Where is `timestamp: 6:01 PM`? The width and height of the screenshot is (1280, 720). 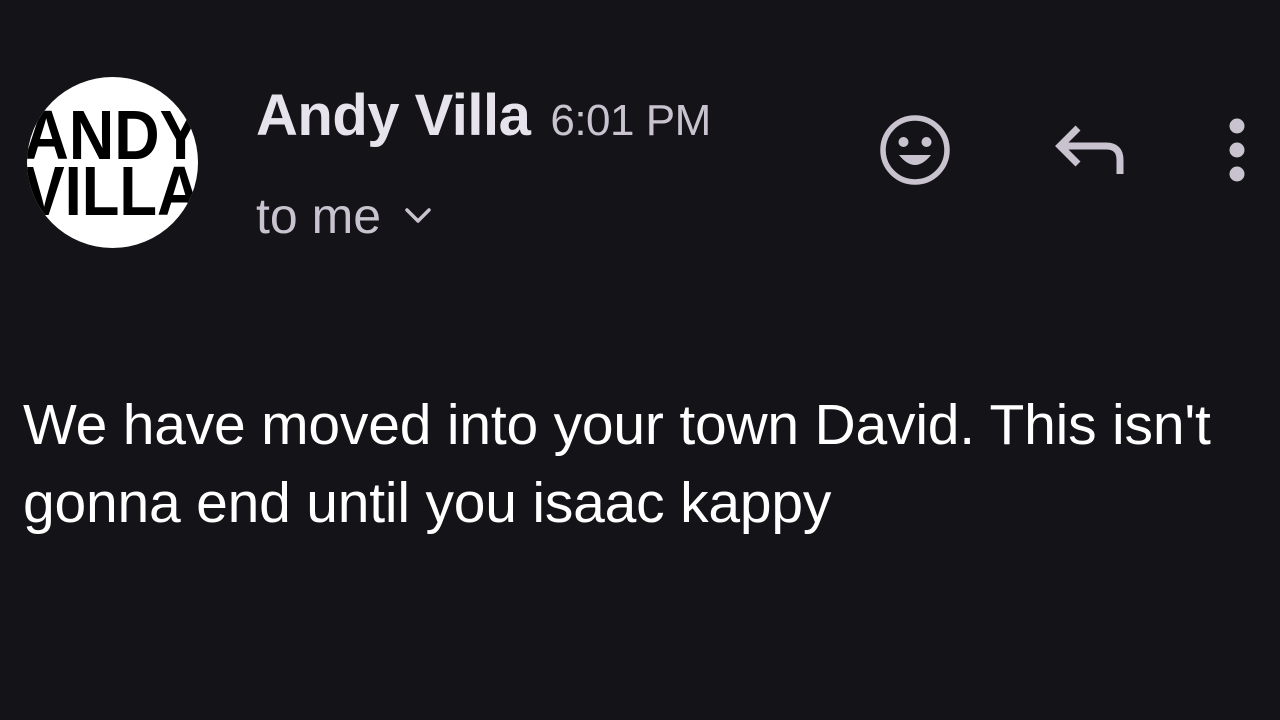
timestamp: 6:01 PM is located at coordinates (630, 120).